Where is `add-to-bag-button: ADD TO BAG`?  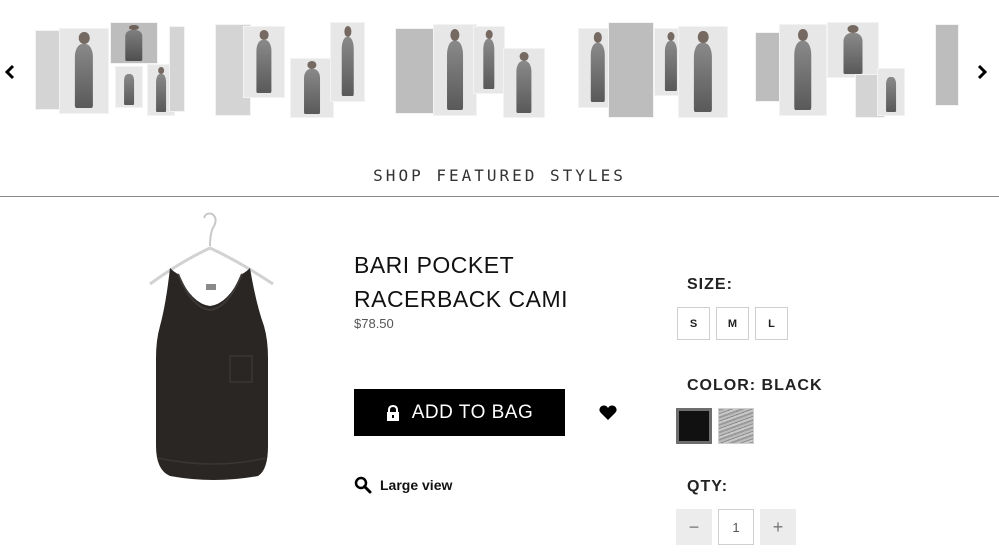
add-to-bag-button: ADD TO BAG is located at coordinates (459, 412).